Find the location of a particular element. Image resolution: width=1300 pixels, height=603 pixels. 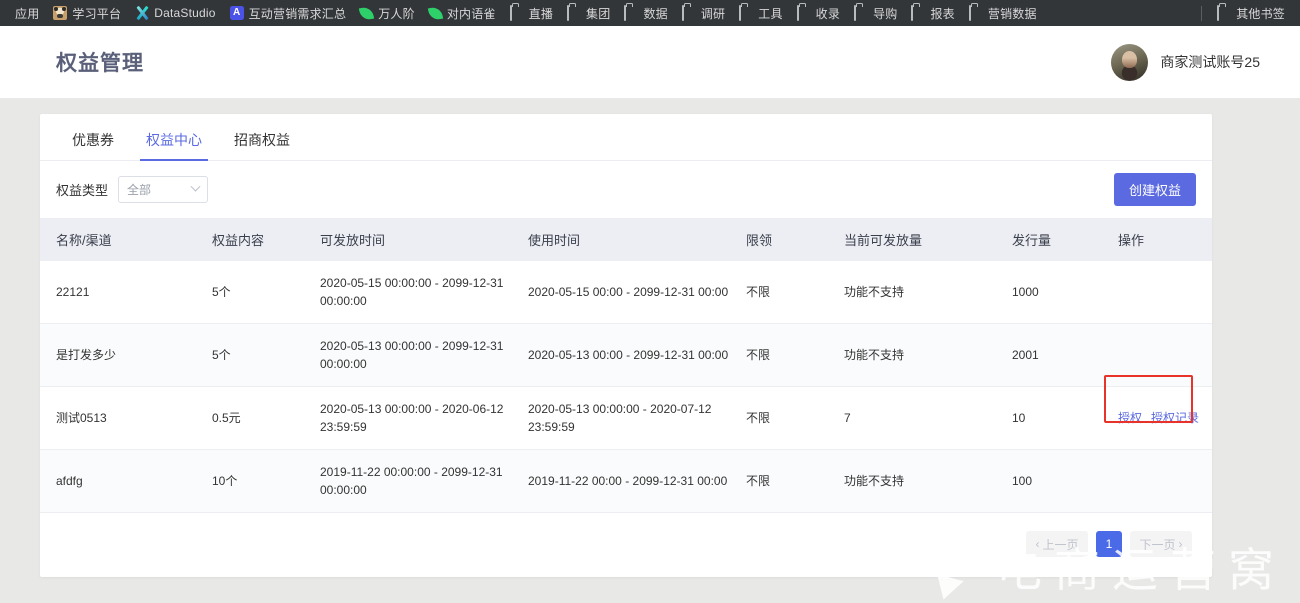

benefit-type-label: 权益类型 is located at coordinates (82, 190).